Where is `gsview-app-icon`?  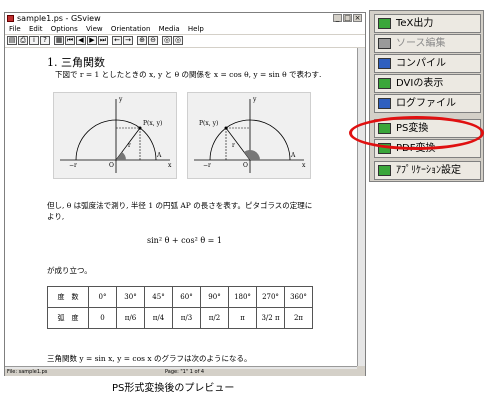 gsview-app-icon is located at coordinates (10, 18).